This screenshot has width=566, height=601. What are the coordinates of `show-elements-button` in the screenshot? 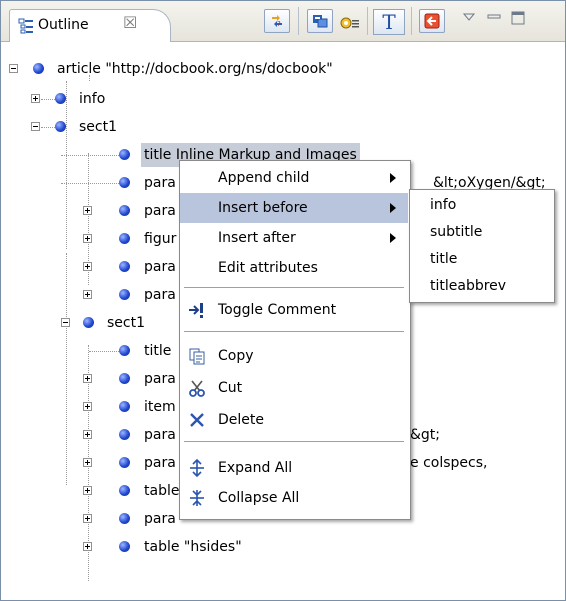 It's located at (320, 21).